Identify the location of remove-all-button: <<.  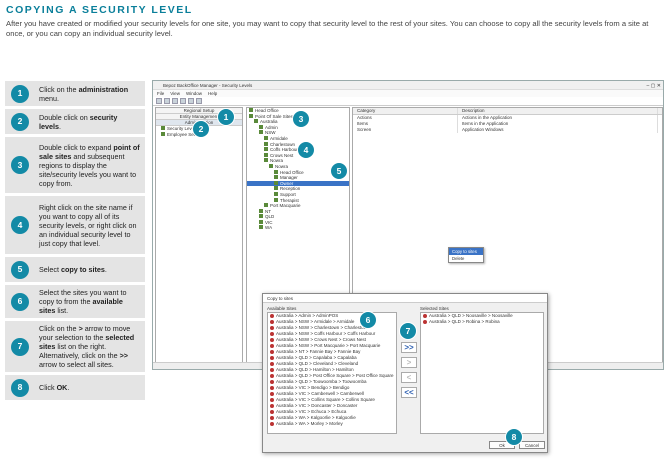
(409, 392).